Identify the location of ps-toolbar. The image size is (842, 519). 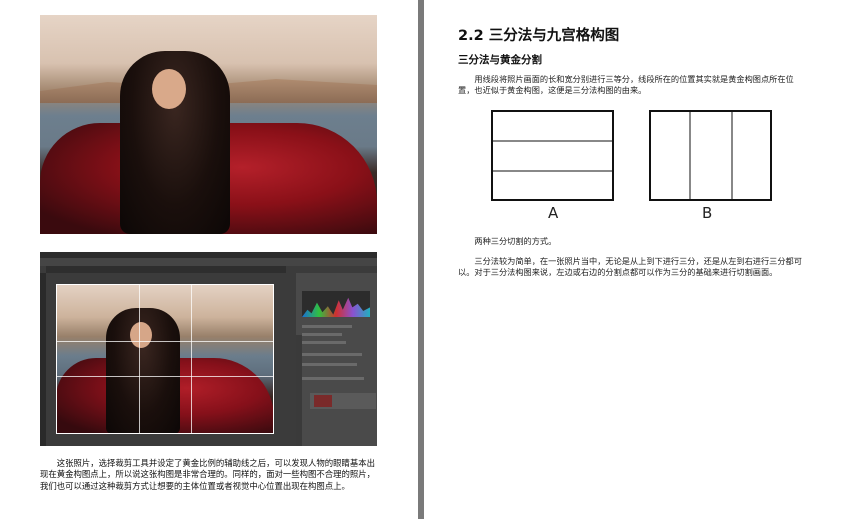
(43, 359).